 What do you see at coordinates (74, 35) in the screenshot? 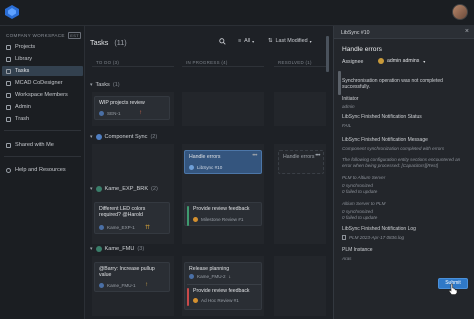
I see `workspace-badge: EST` at bounding box center [74, 35].